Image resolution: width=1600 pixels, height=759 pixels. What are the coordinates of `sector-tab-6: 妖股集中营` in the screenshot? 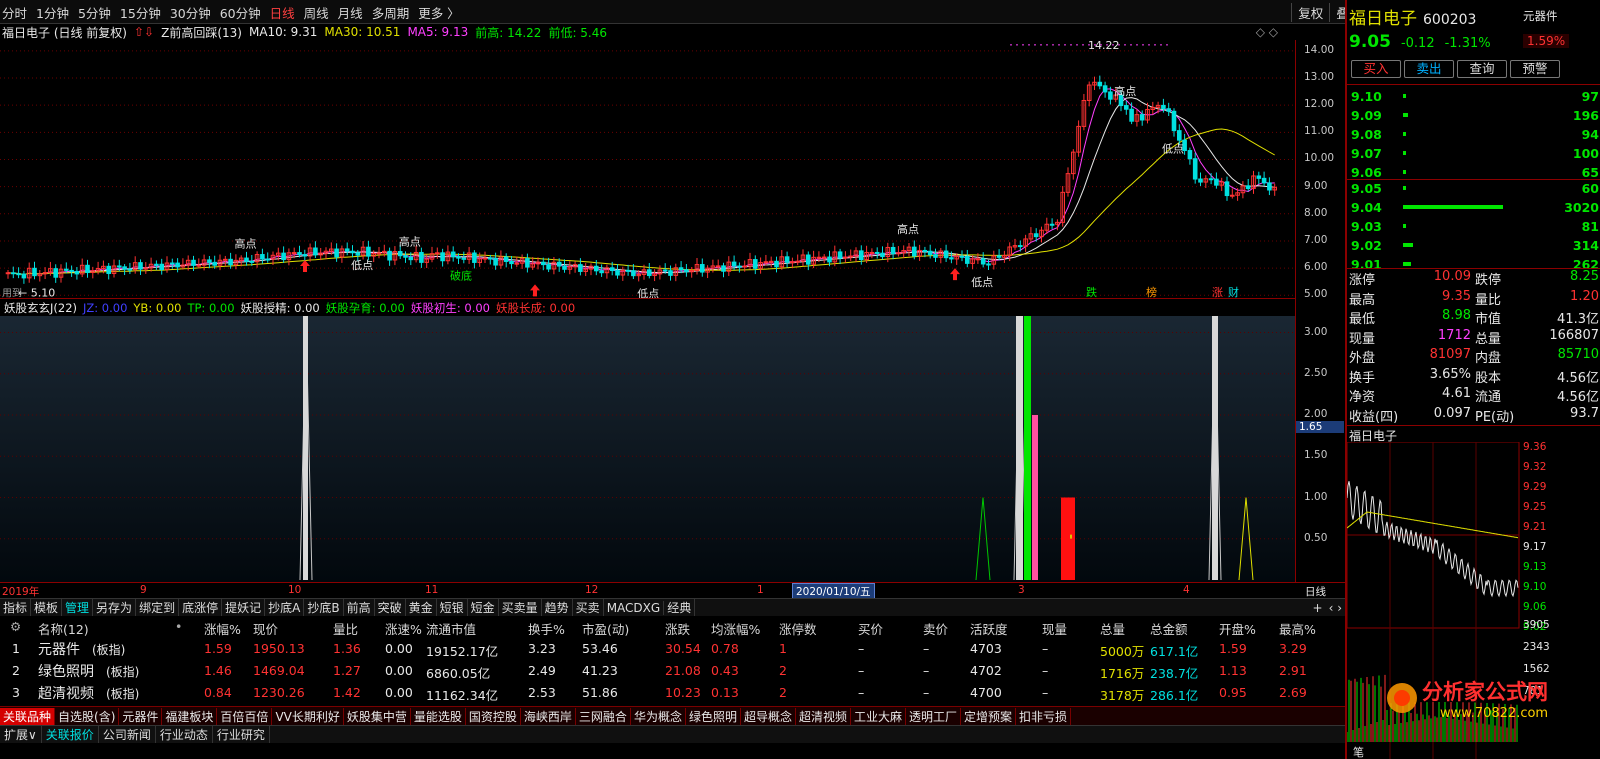 It's located at (377, 716).